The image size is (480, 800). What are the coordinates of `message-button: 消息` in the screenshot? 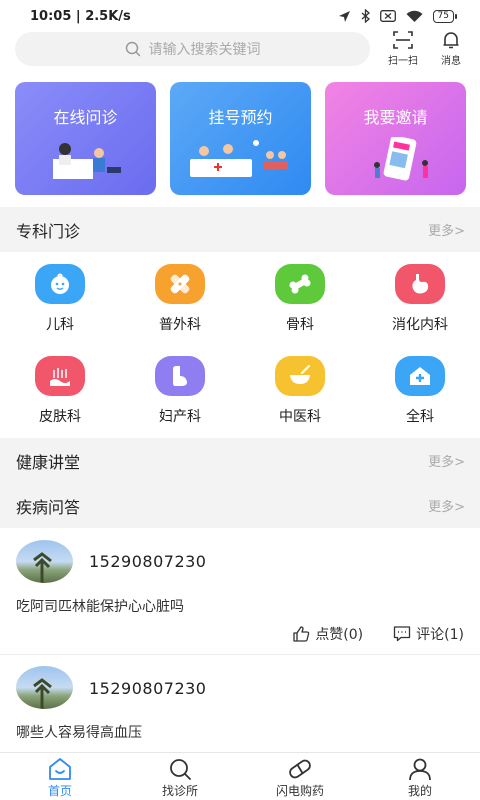 It's located at (451, 48).